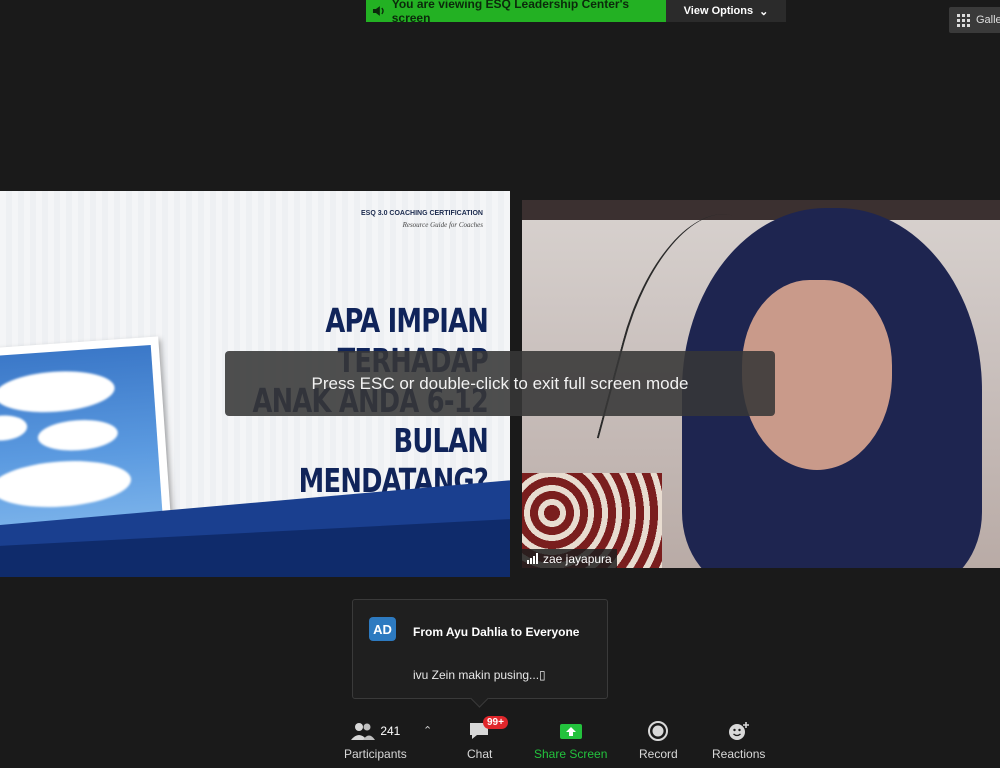 Image resolution: width=1000 pixels, height=768 pixels. Describe the element at coordinates (988, 20) in the screenshot. I see `gallery-label: Galle` at that location.